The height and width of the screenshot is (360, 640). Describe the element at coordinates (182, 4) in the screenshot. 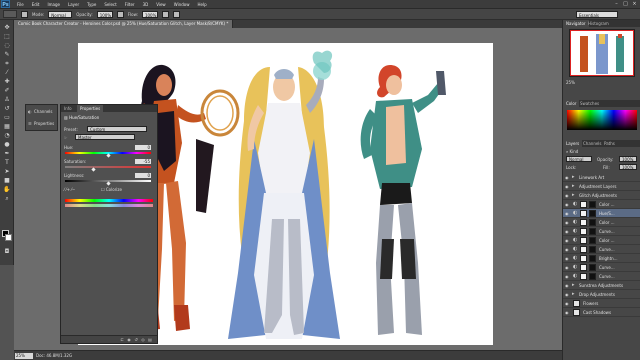

I see `menu-window: Window` at that location.